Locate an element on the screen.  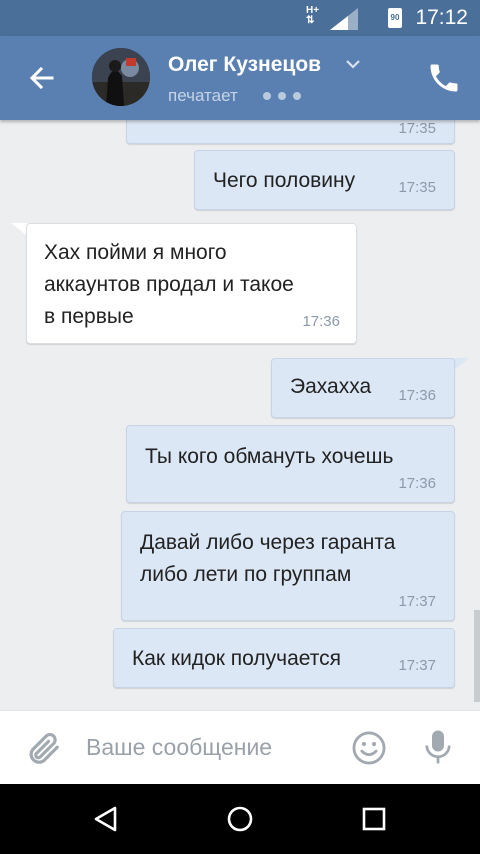
message-composer is located at coordinates (240, 747).